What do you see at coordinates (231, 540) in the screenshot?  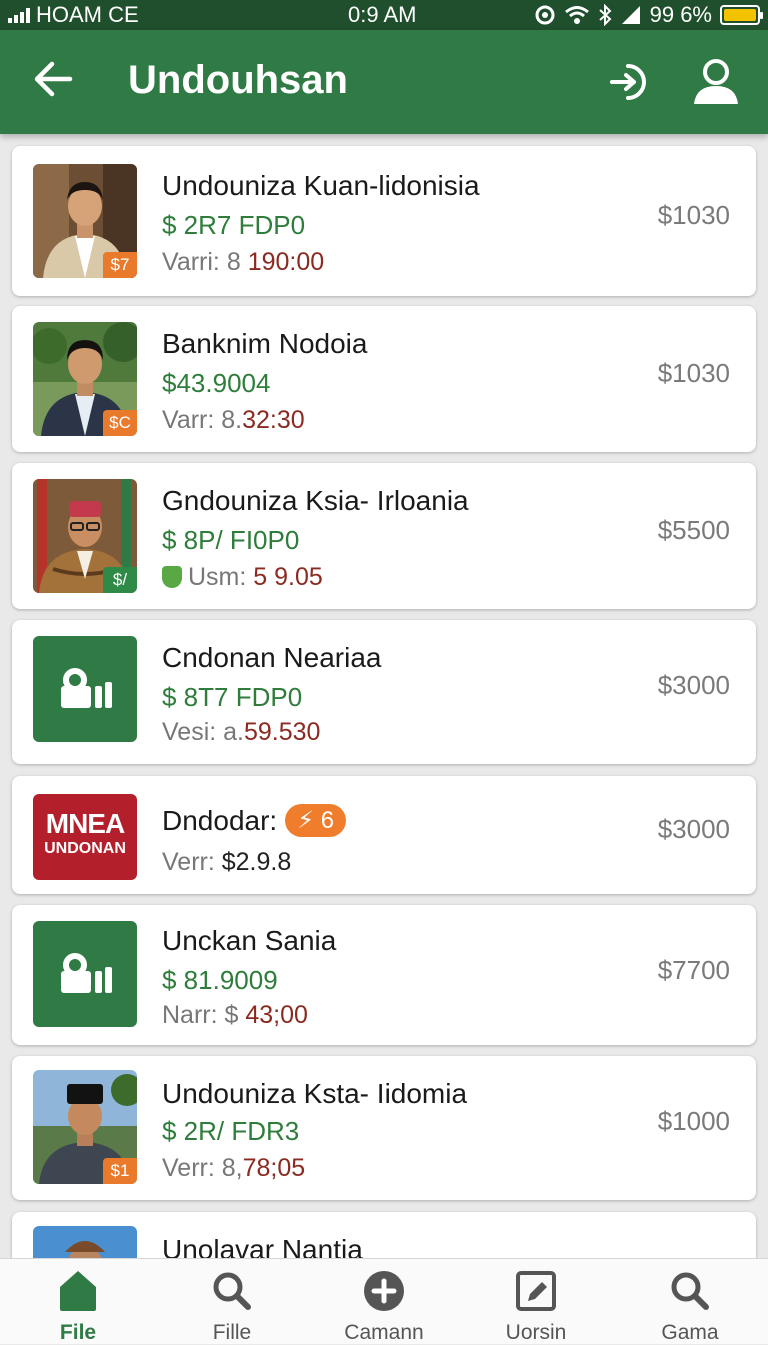 I see `item-subtitle: $ 8P/ FI0P0` at bounding box center [231, 540].